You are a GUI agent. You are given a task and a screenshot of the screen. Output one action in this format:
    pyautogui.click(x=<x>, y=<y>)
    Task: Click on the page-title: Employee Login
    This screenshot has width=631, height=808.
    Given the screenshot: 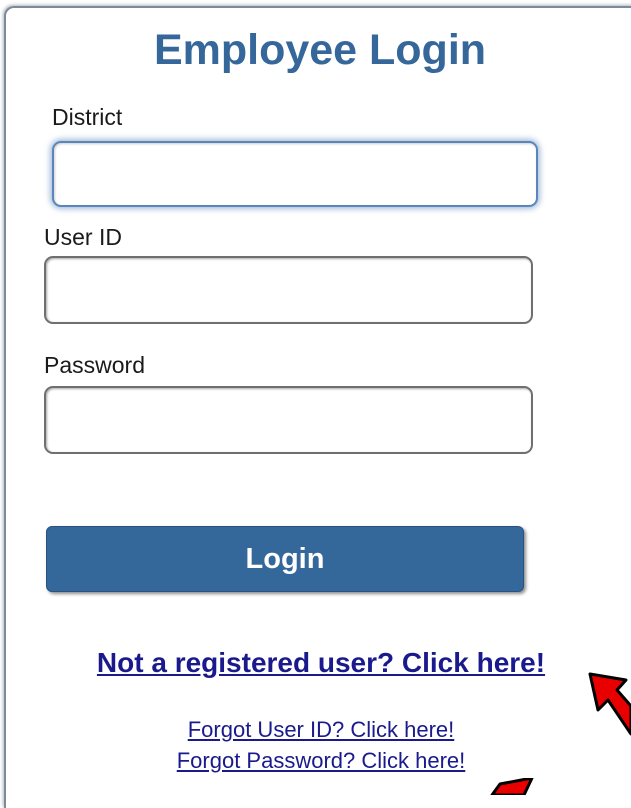 What is the action you would take?
    pyautogui.click(x=320, y=50)
    